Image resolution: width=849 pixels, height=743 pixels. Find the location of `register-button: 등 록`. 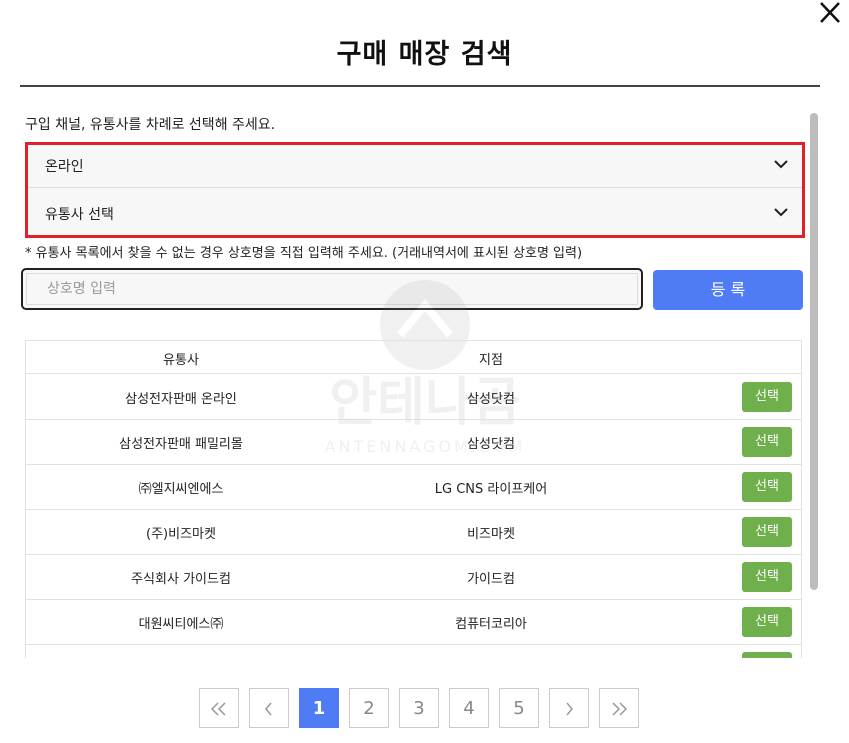

register-button: 등 록 is located at coordinates (728, 290).